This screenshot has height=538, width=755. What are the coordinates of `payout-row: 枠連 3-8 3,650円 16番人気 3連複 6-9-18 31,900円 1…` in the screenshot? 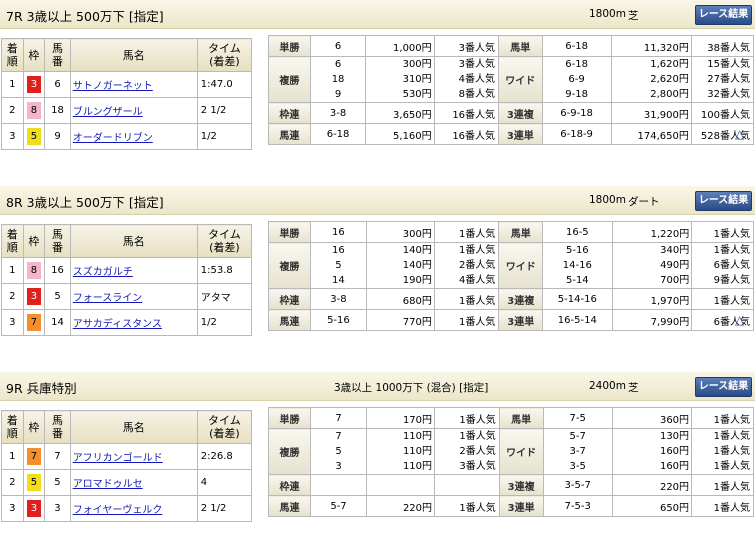 It's located at (511, 113).